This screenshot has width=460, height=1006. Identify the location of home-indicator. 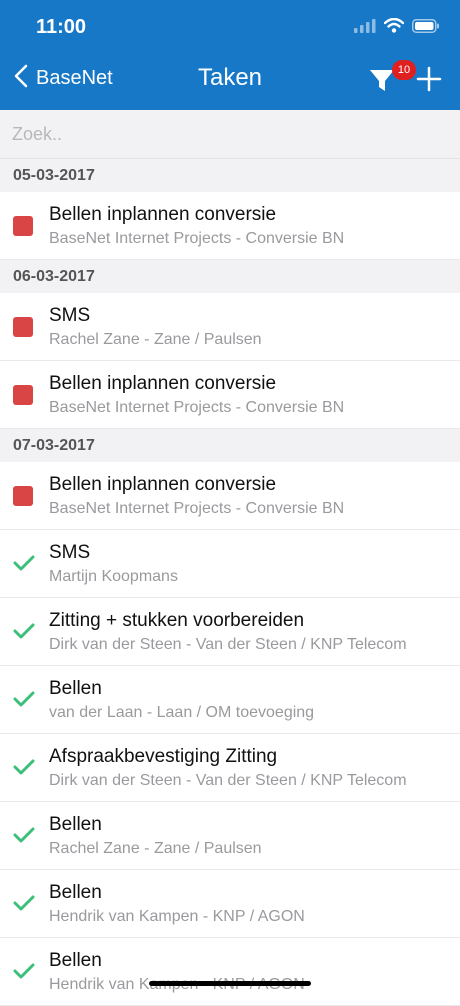
(230, 983).